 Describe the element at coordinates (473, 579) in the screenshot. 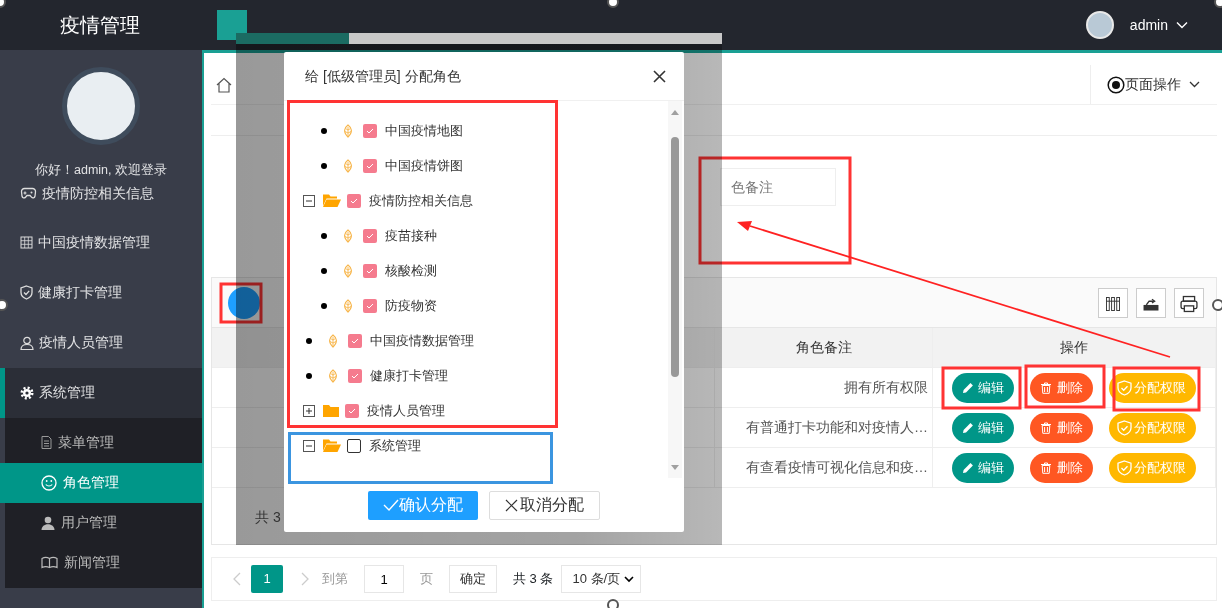

I see `confirm-button: 确定` at that location.